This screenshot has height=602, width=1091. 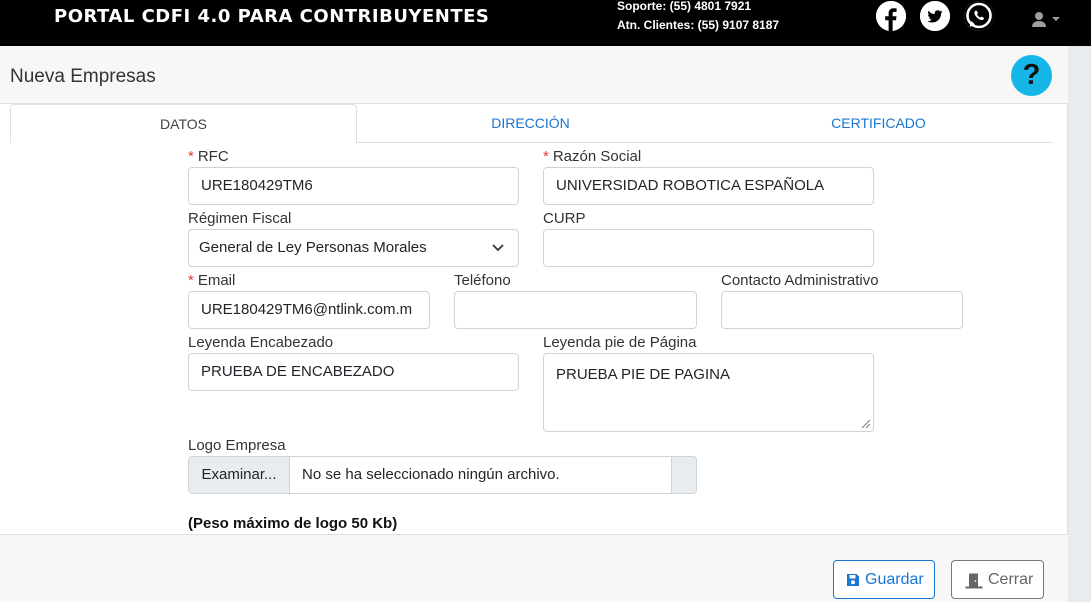 I want to click on regimen-fiscal-label: Régimen Fiscal, so click(x=240, y=218).